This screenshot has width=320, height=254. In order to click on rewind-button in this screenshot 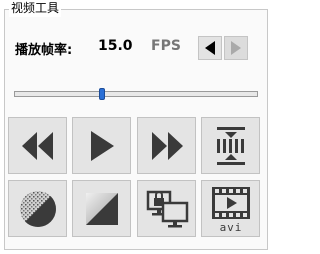, I will do `click(37, 145)`.